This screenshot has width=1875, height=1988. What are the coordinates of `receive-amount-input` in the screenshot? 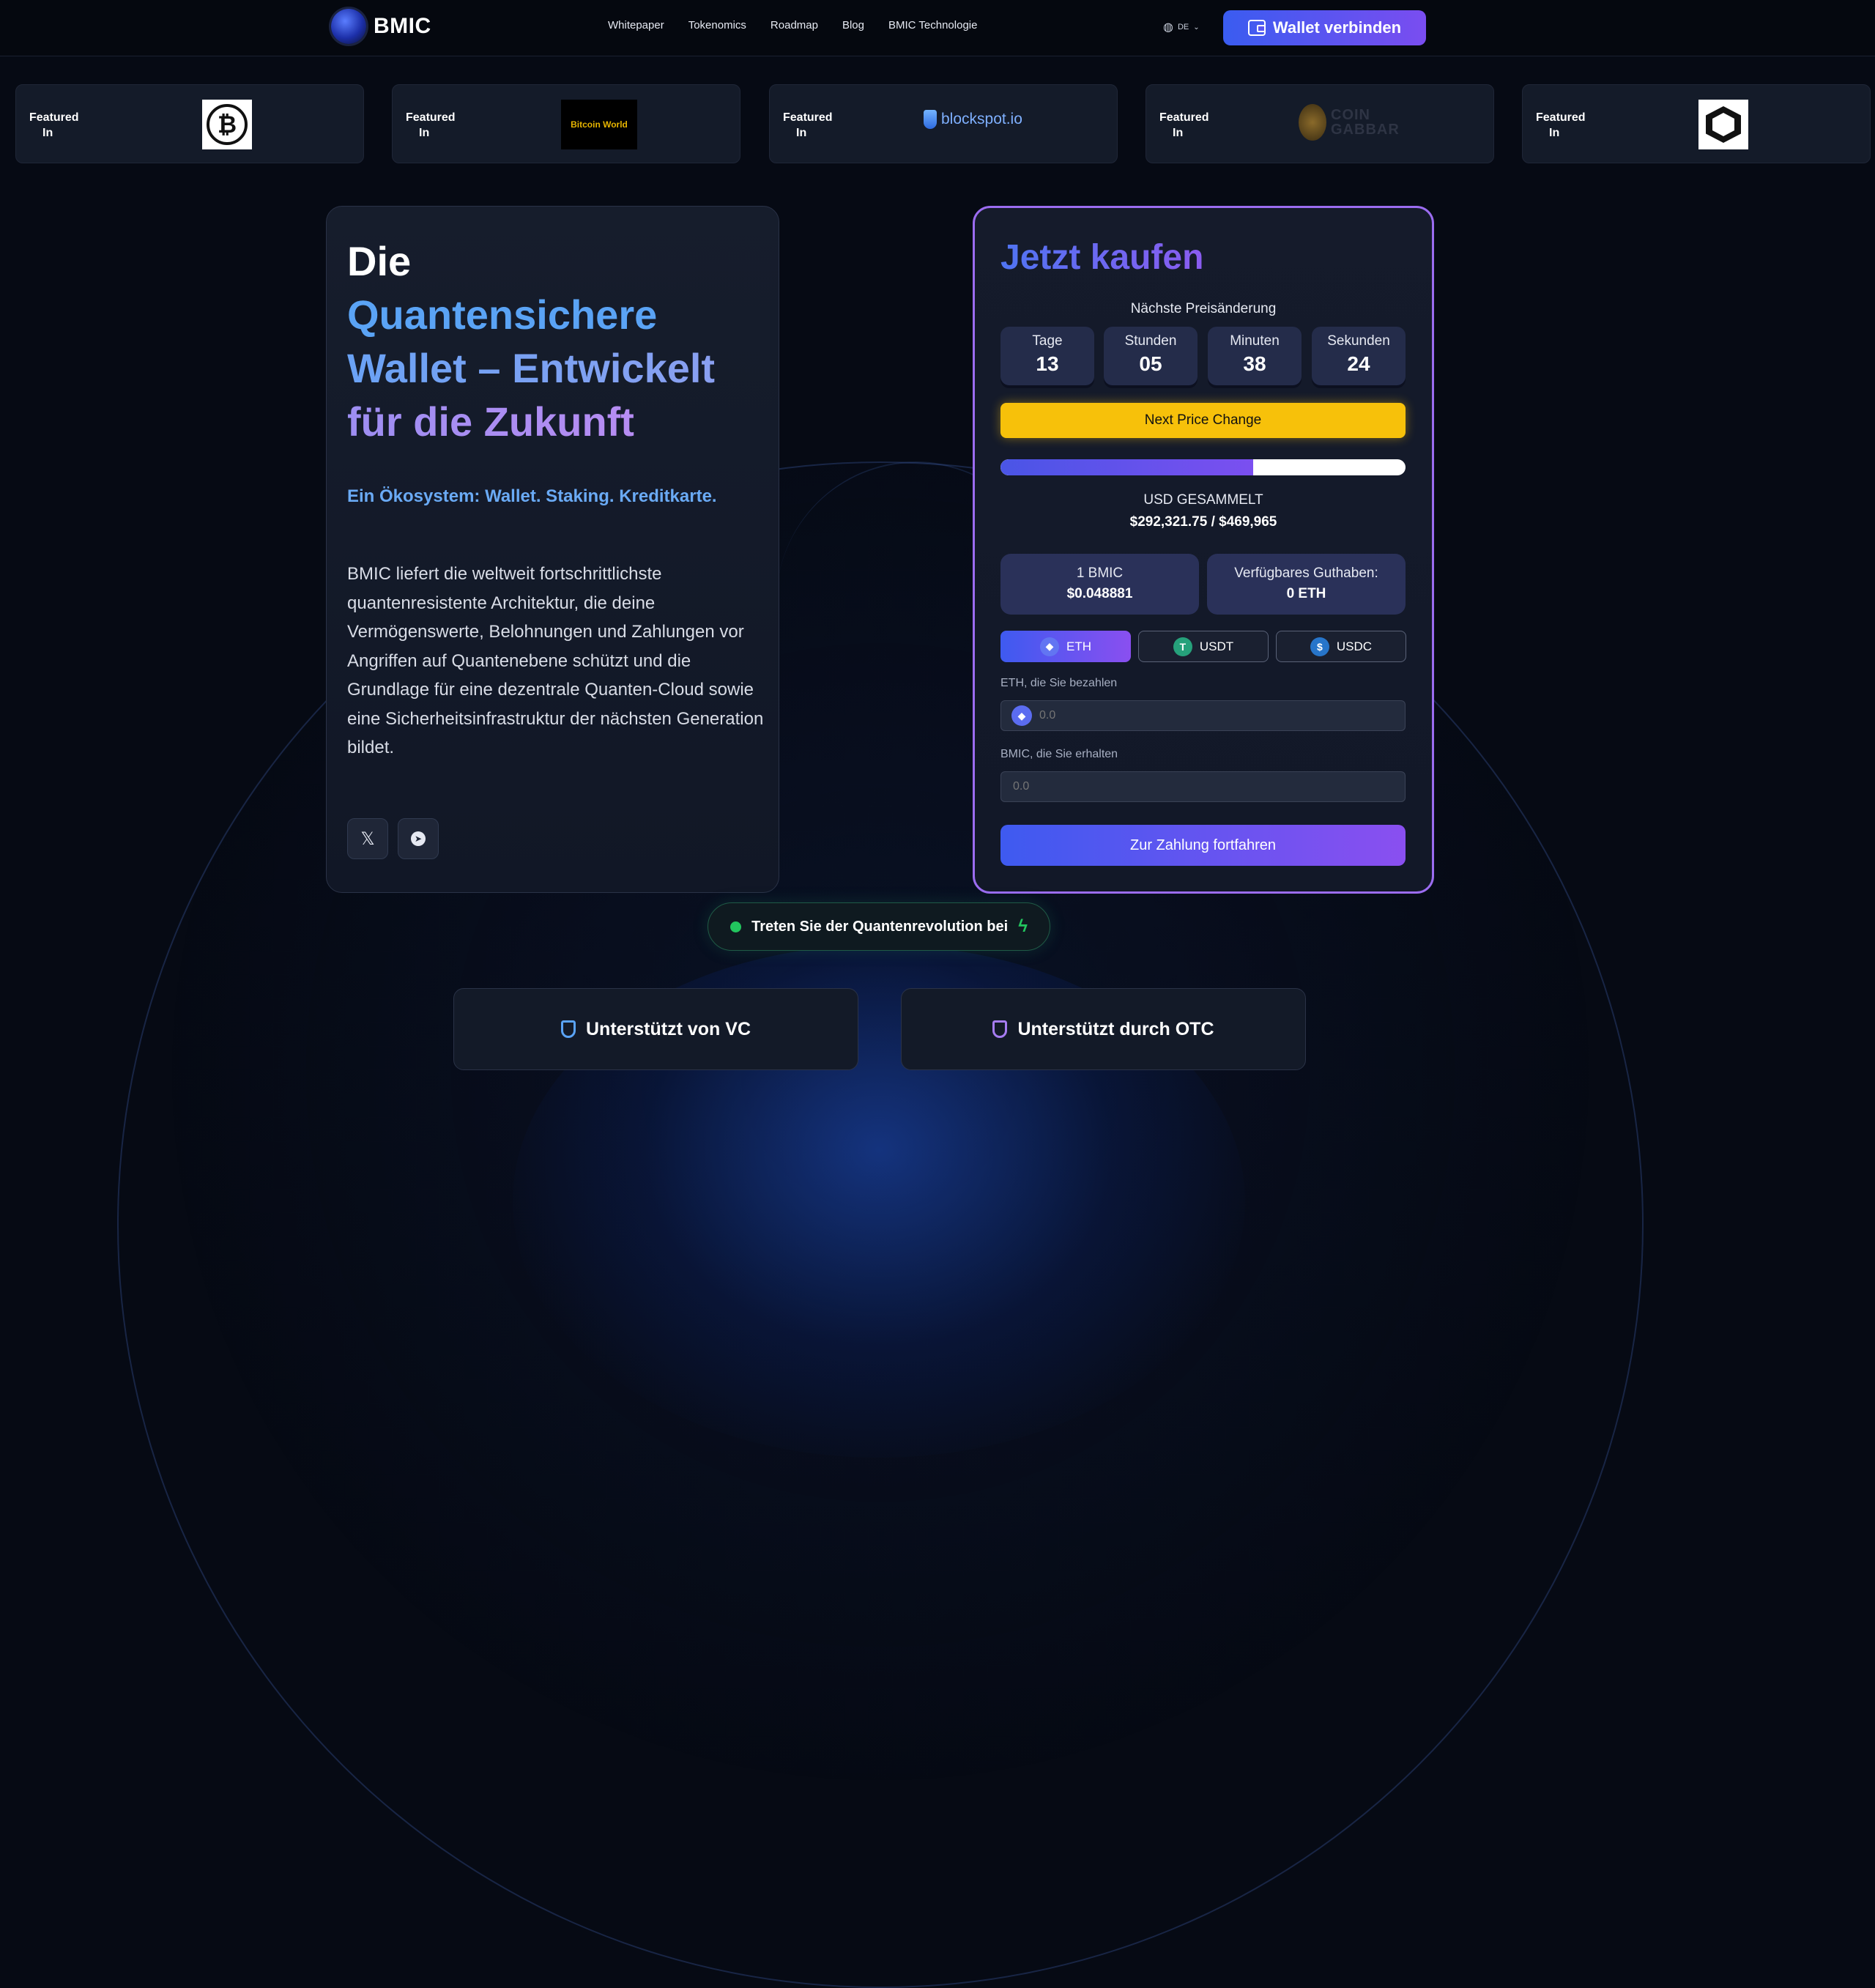 It's located at (1188, 786).